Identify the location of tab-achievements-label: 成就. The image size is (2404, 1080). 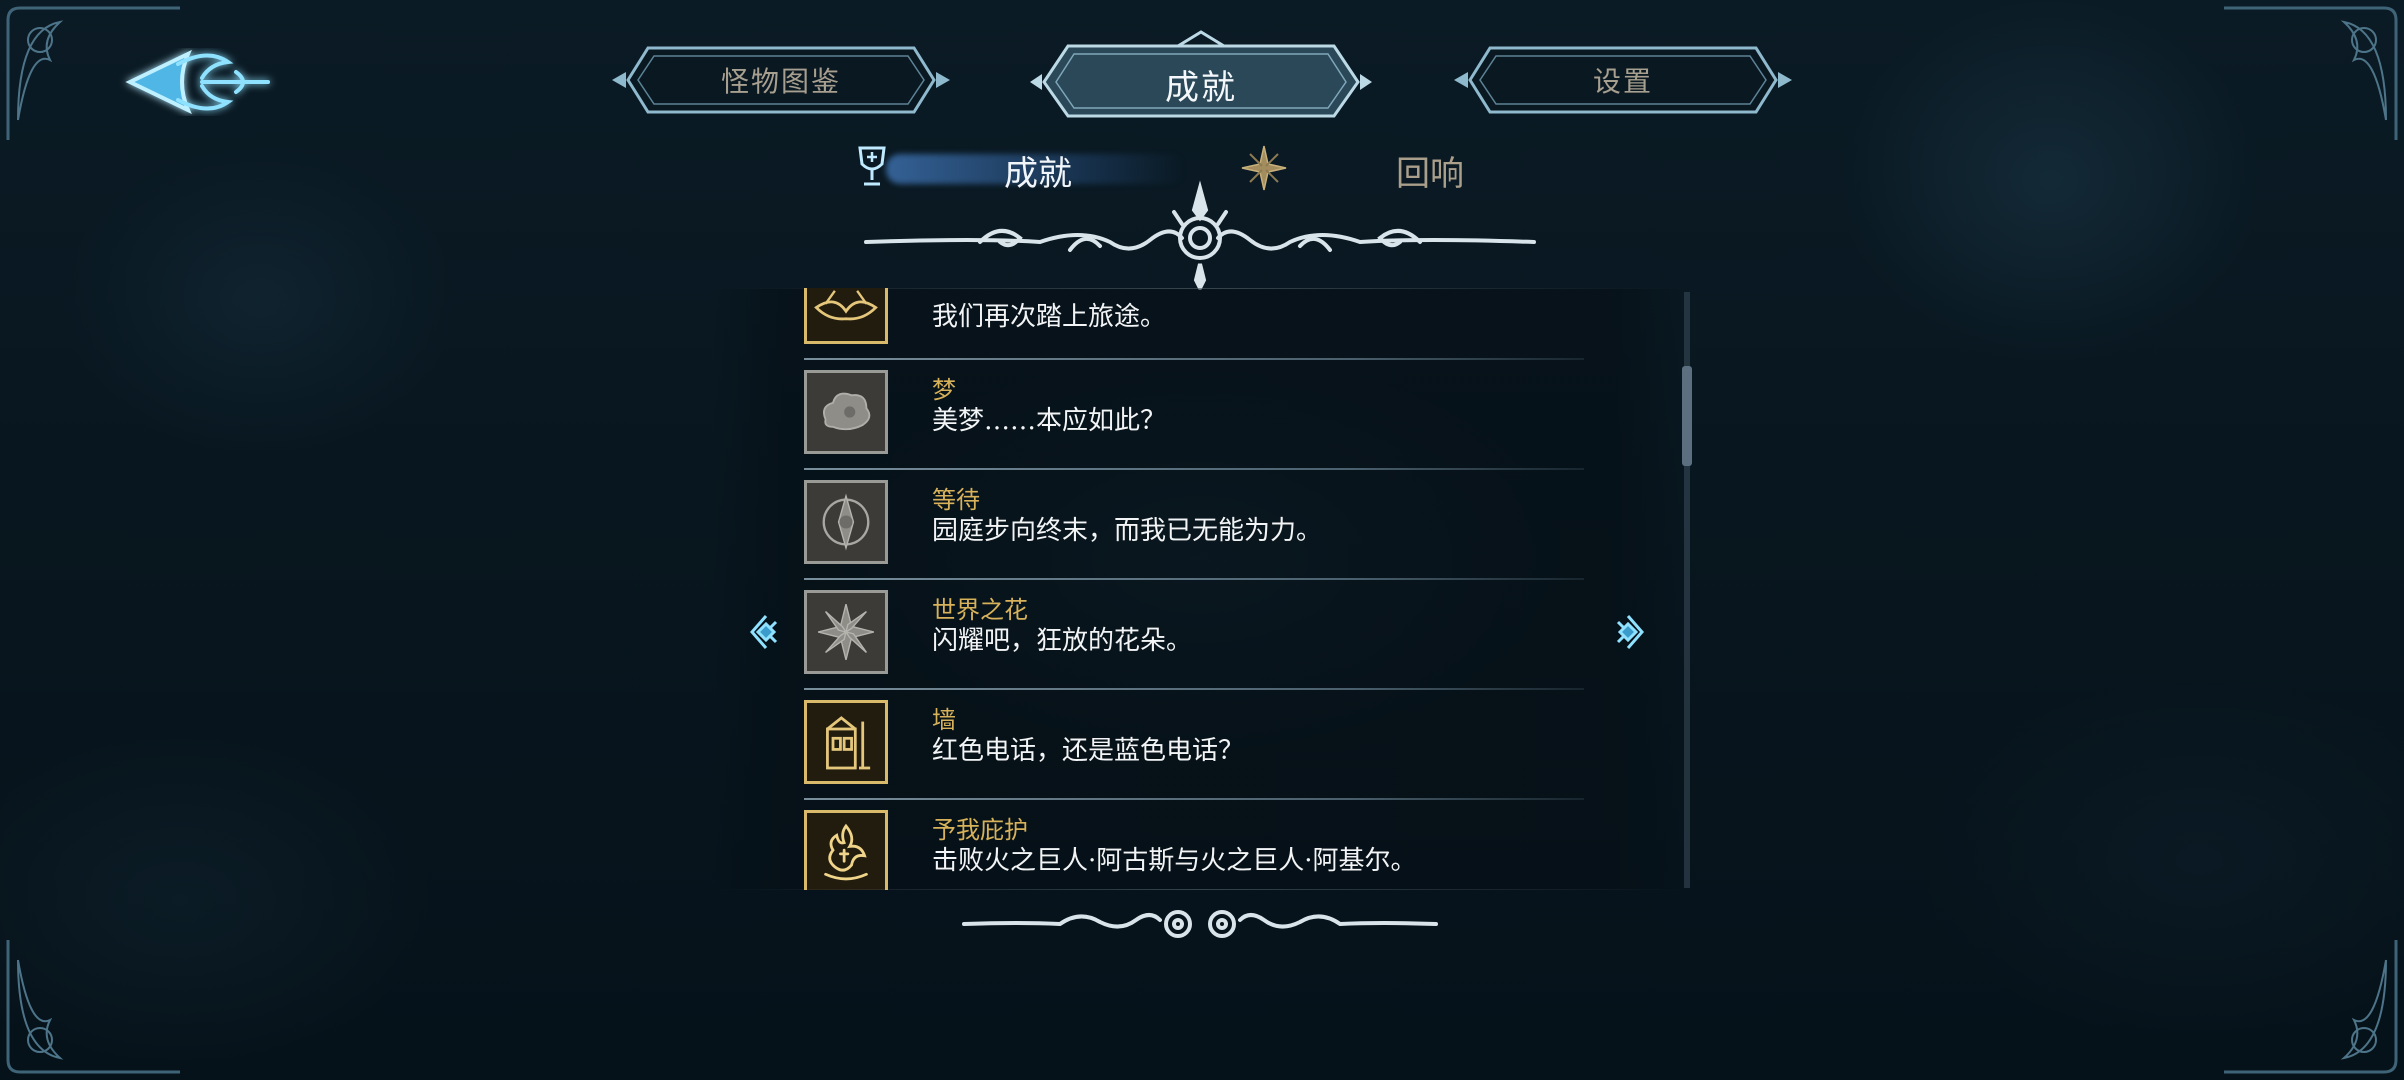
(1201, 87).